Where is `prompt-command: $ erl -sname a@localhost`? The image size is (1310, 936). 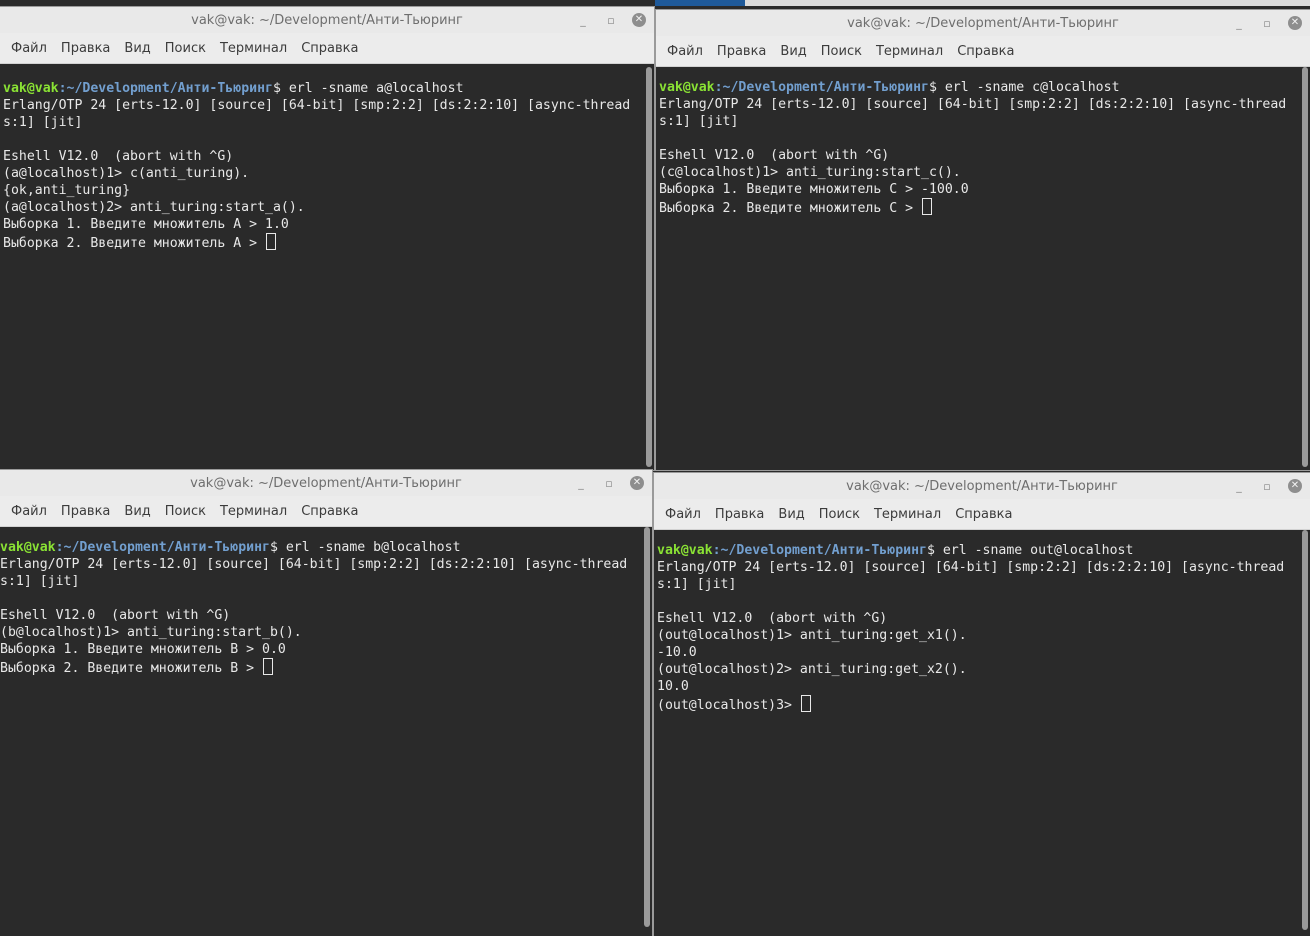 prompt-command: $ erl -sname a@localhost is located at coordinates (368, 88).